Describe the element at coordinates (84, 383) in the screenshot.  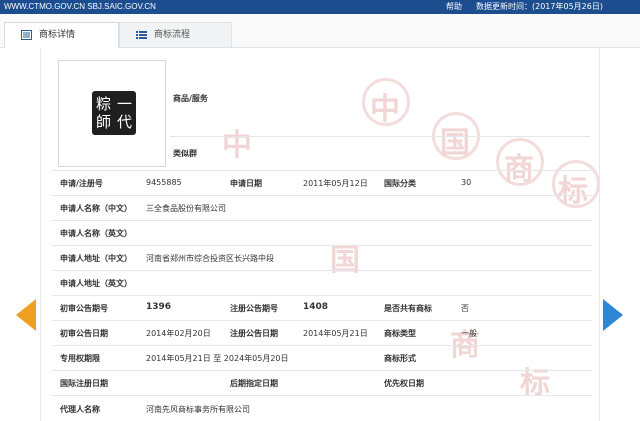
I see `intl-reg-date-label: 国际注册日期` at that location.